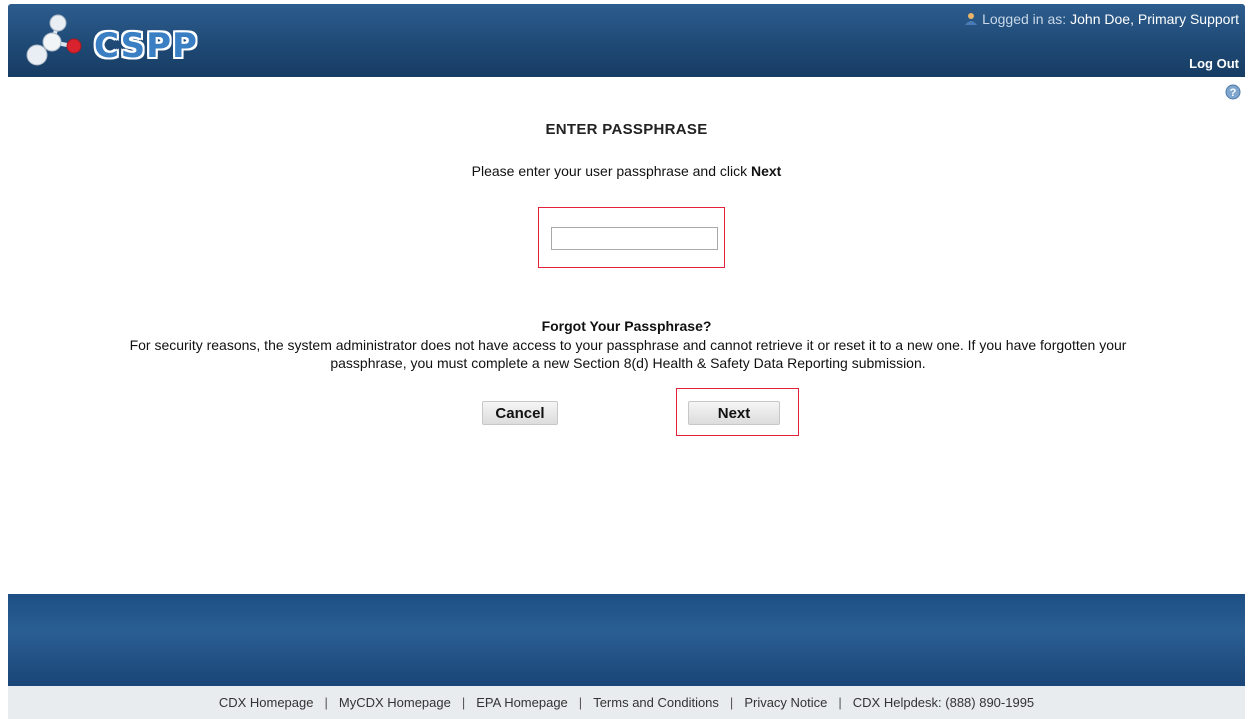 Image resolution: width=1253 pixels, height=719 pixels. Describe the element at coordinates (734, 413) in the screenshot. I see `next-button: Next` at that location.